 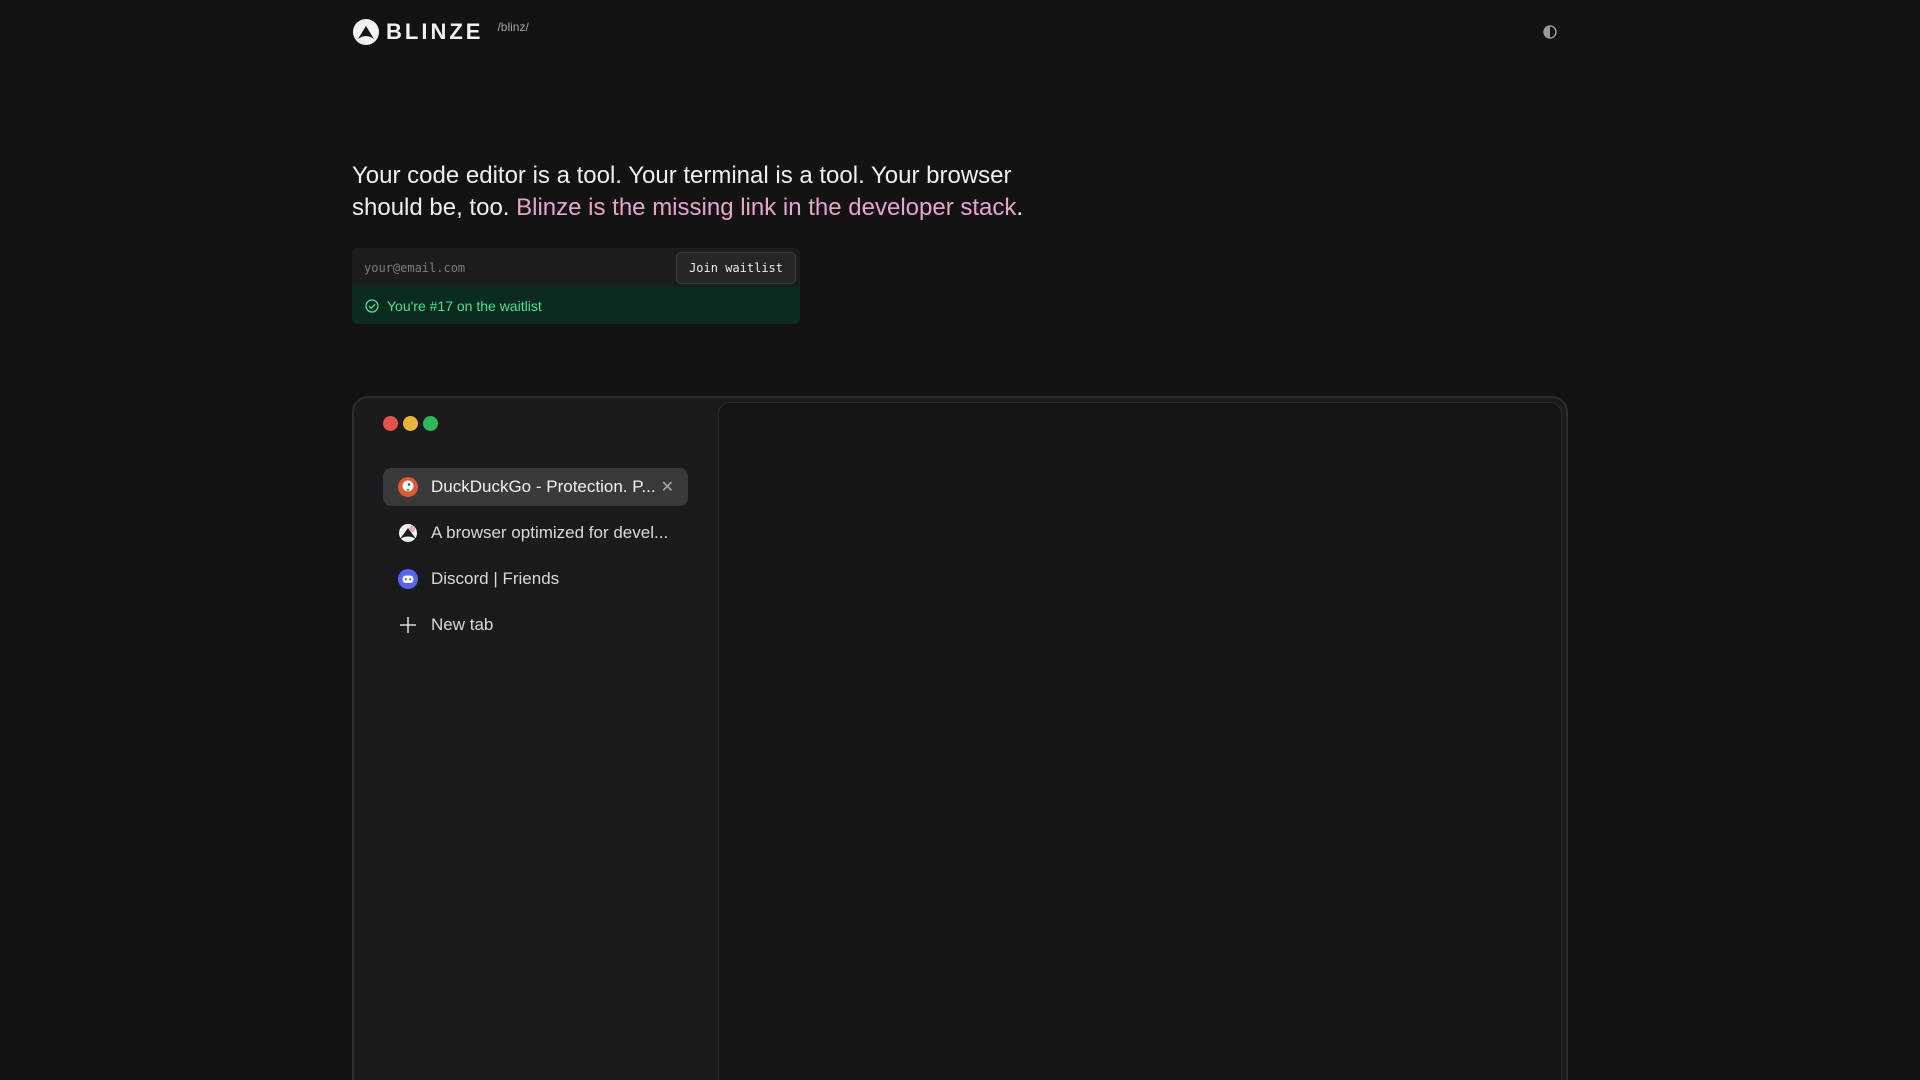 What do you see at coordinates (372, 305) in the screenshot?
I see `check-circle-icon` at bounding box center [372, 305].